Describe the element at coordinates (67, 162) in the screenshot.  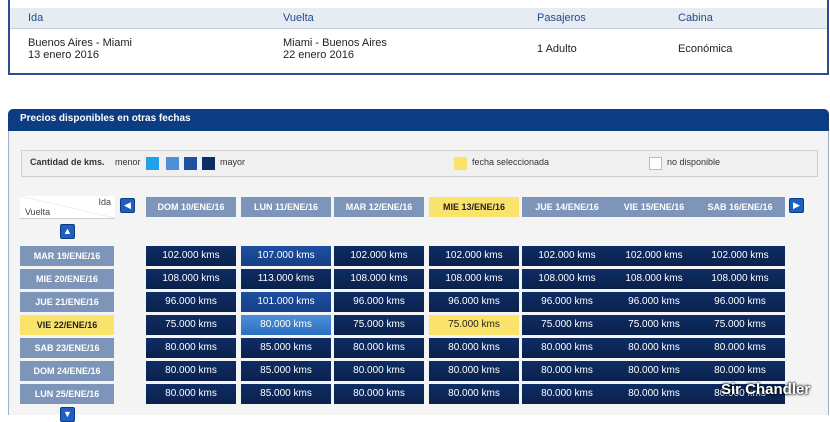
I see `legend-title: Cantidad de kms.` at that location.